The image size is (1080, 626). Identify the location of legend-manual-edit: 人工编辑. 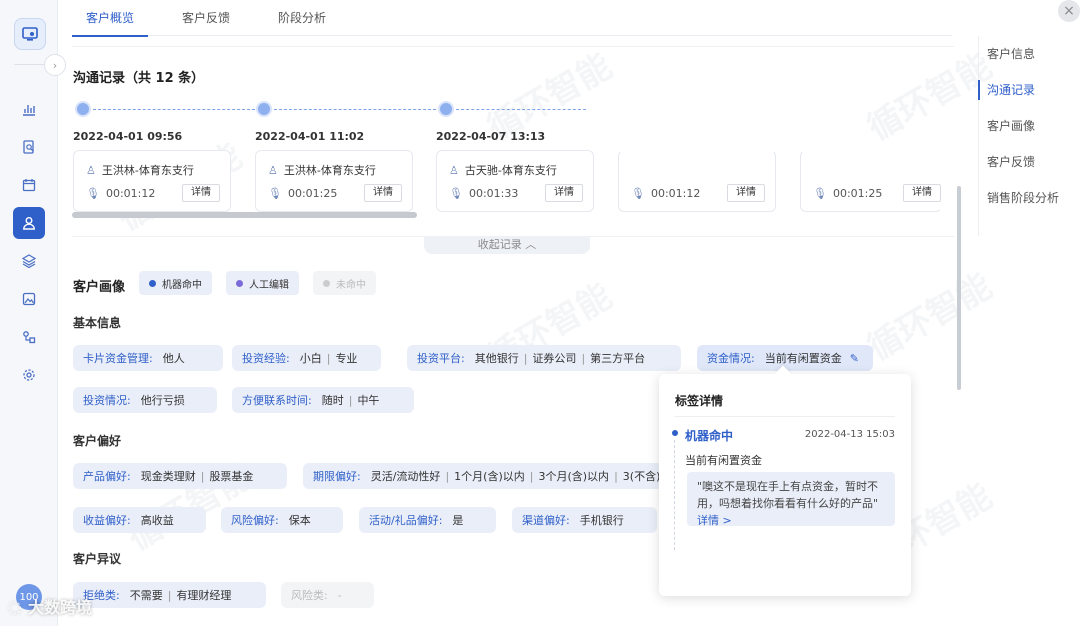
(262, 283).